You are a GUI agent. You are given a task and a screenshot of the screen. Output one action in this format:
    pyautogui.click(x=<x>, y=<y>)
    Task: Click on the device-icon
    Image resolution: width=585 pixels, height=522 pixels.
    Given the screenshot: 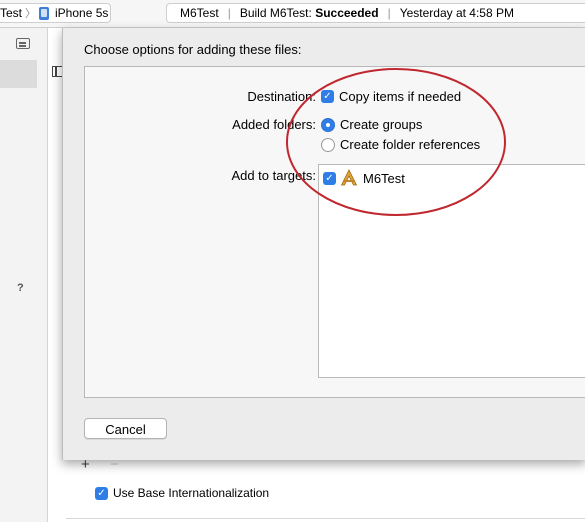 What is the action you would take?
    pyautogui.click(x=44, y=13)
    